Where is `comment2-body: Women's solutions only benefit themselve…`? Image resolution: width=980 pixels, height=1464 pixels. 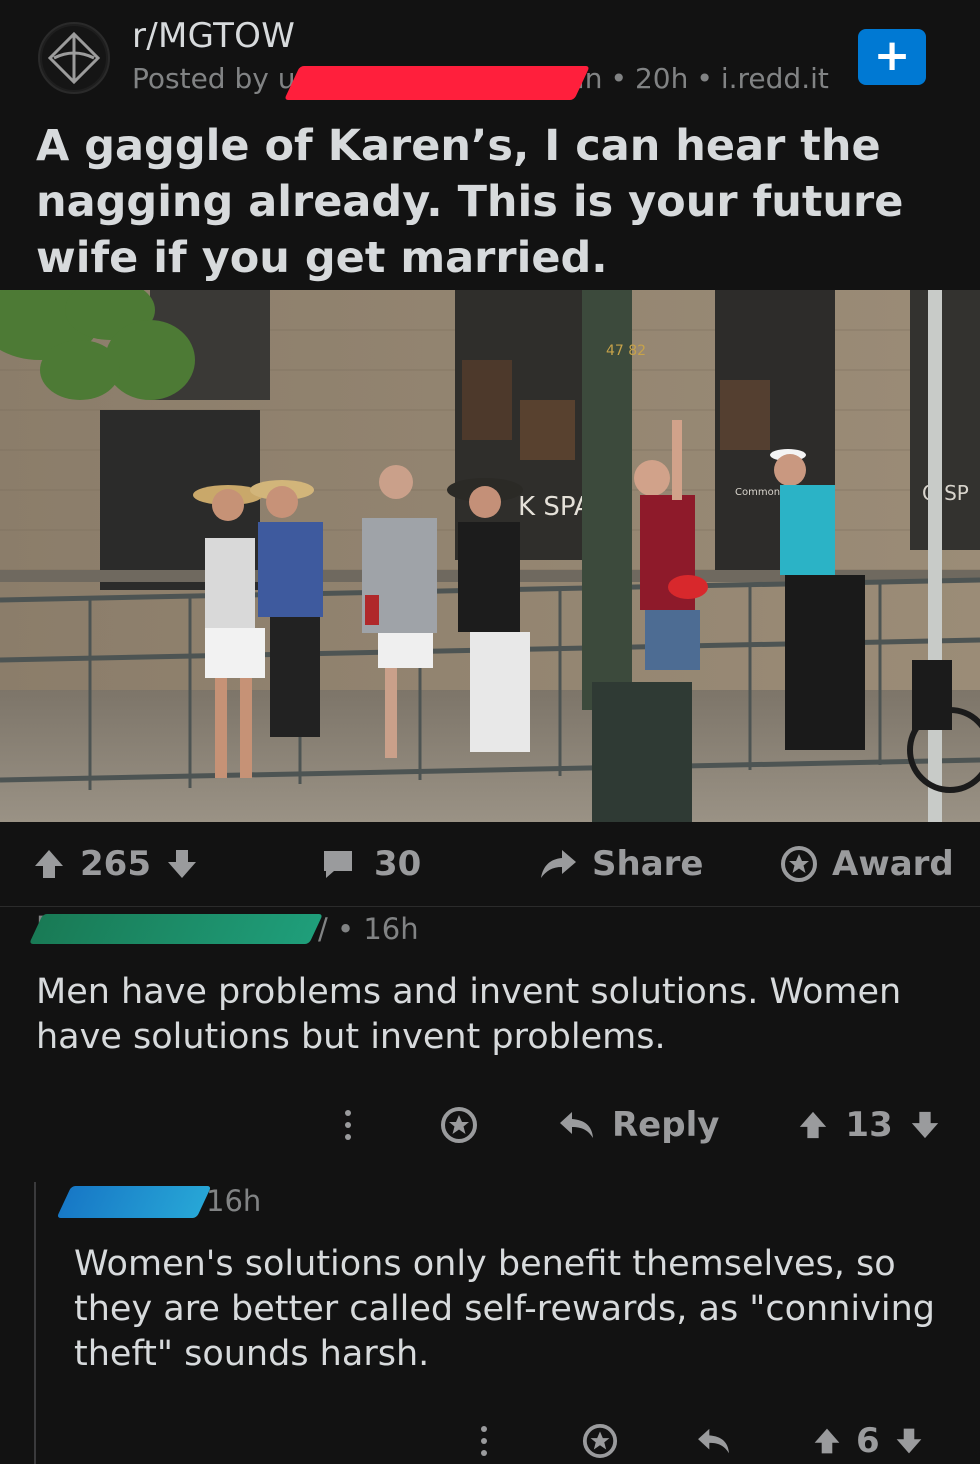
comment2-body: Women's solutions only benefit themselve… is located at coordinates (504, 1309).